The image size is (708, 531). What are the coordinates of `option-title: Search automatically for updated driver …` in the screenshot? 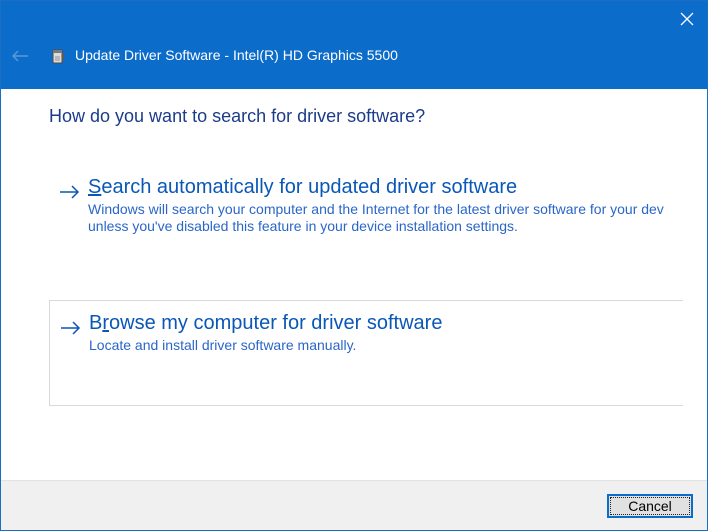 It's located at (302, 187).